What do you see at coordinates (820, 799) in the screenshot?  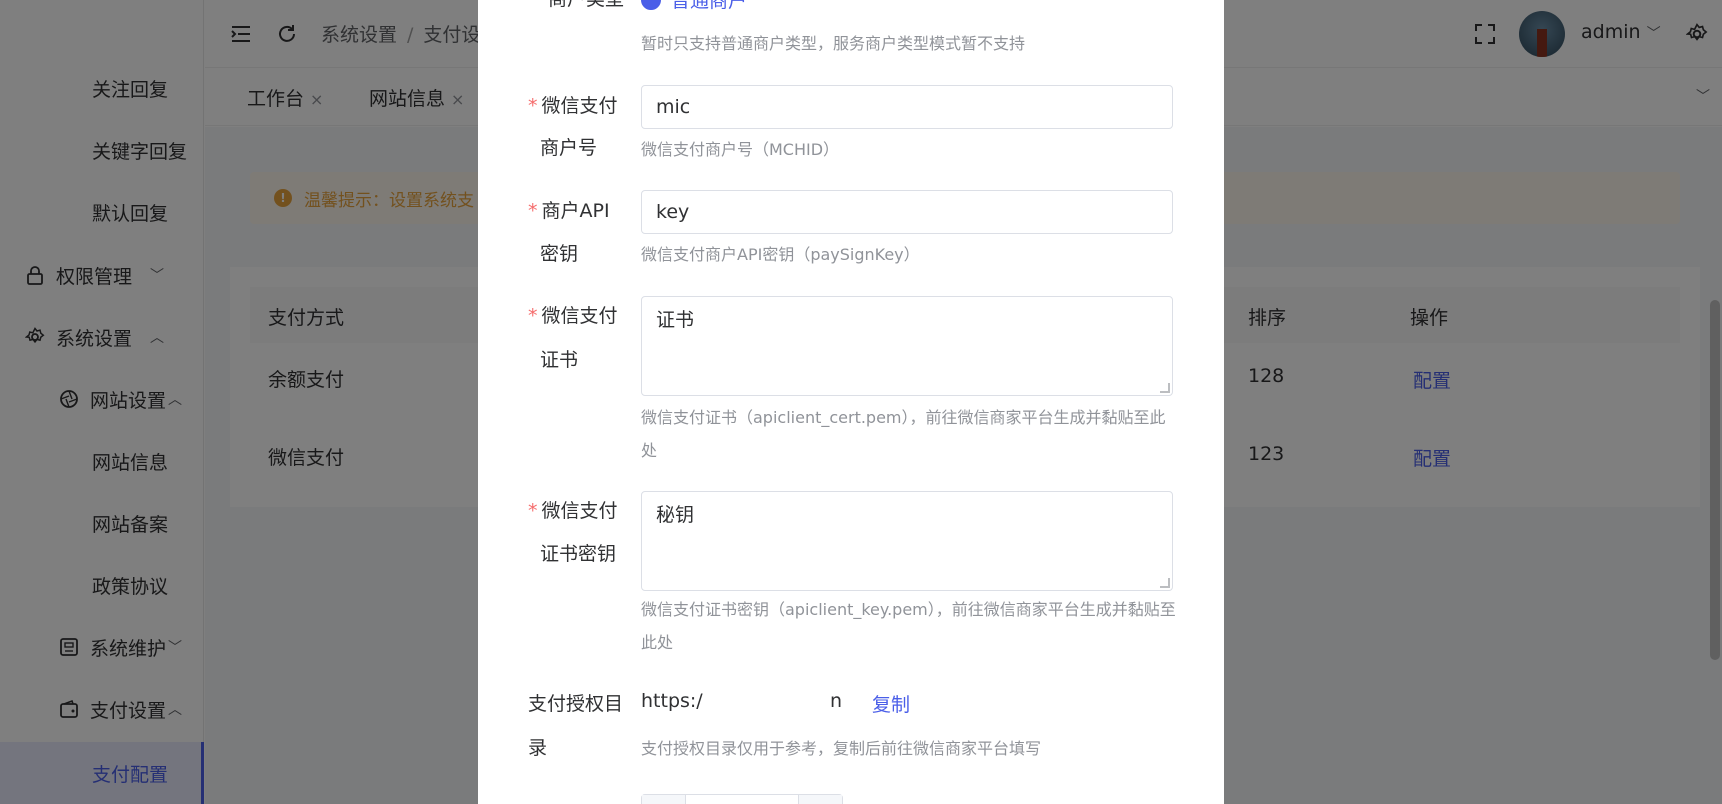 I see `increment-button` at bounding box center [820, 799].